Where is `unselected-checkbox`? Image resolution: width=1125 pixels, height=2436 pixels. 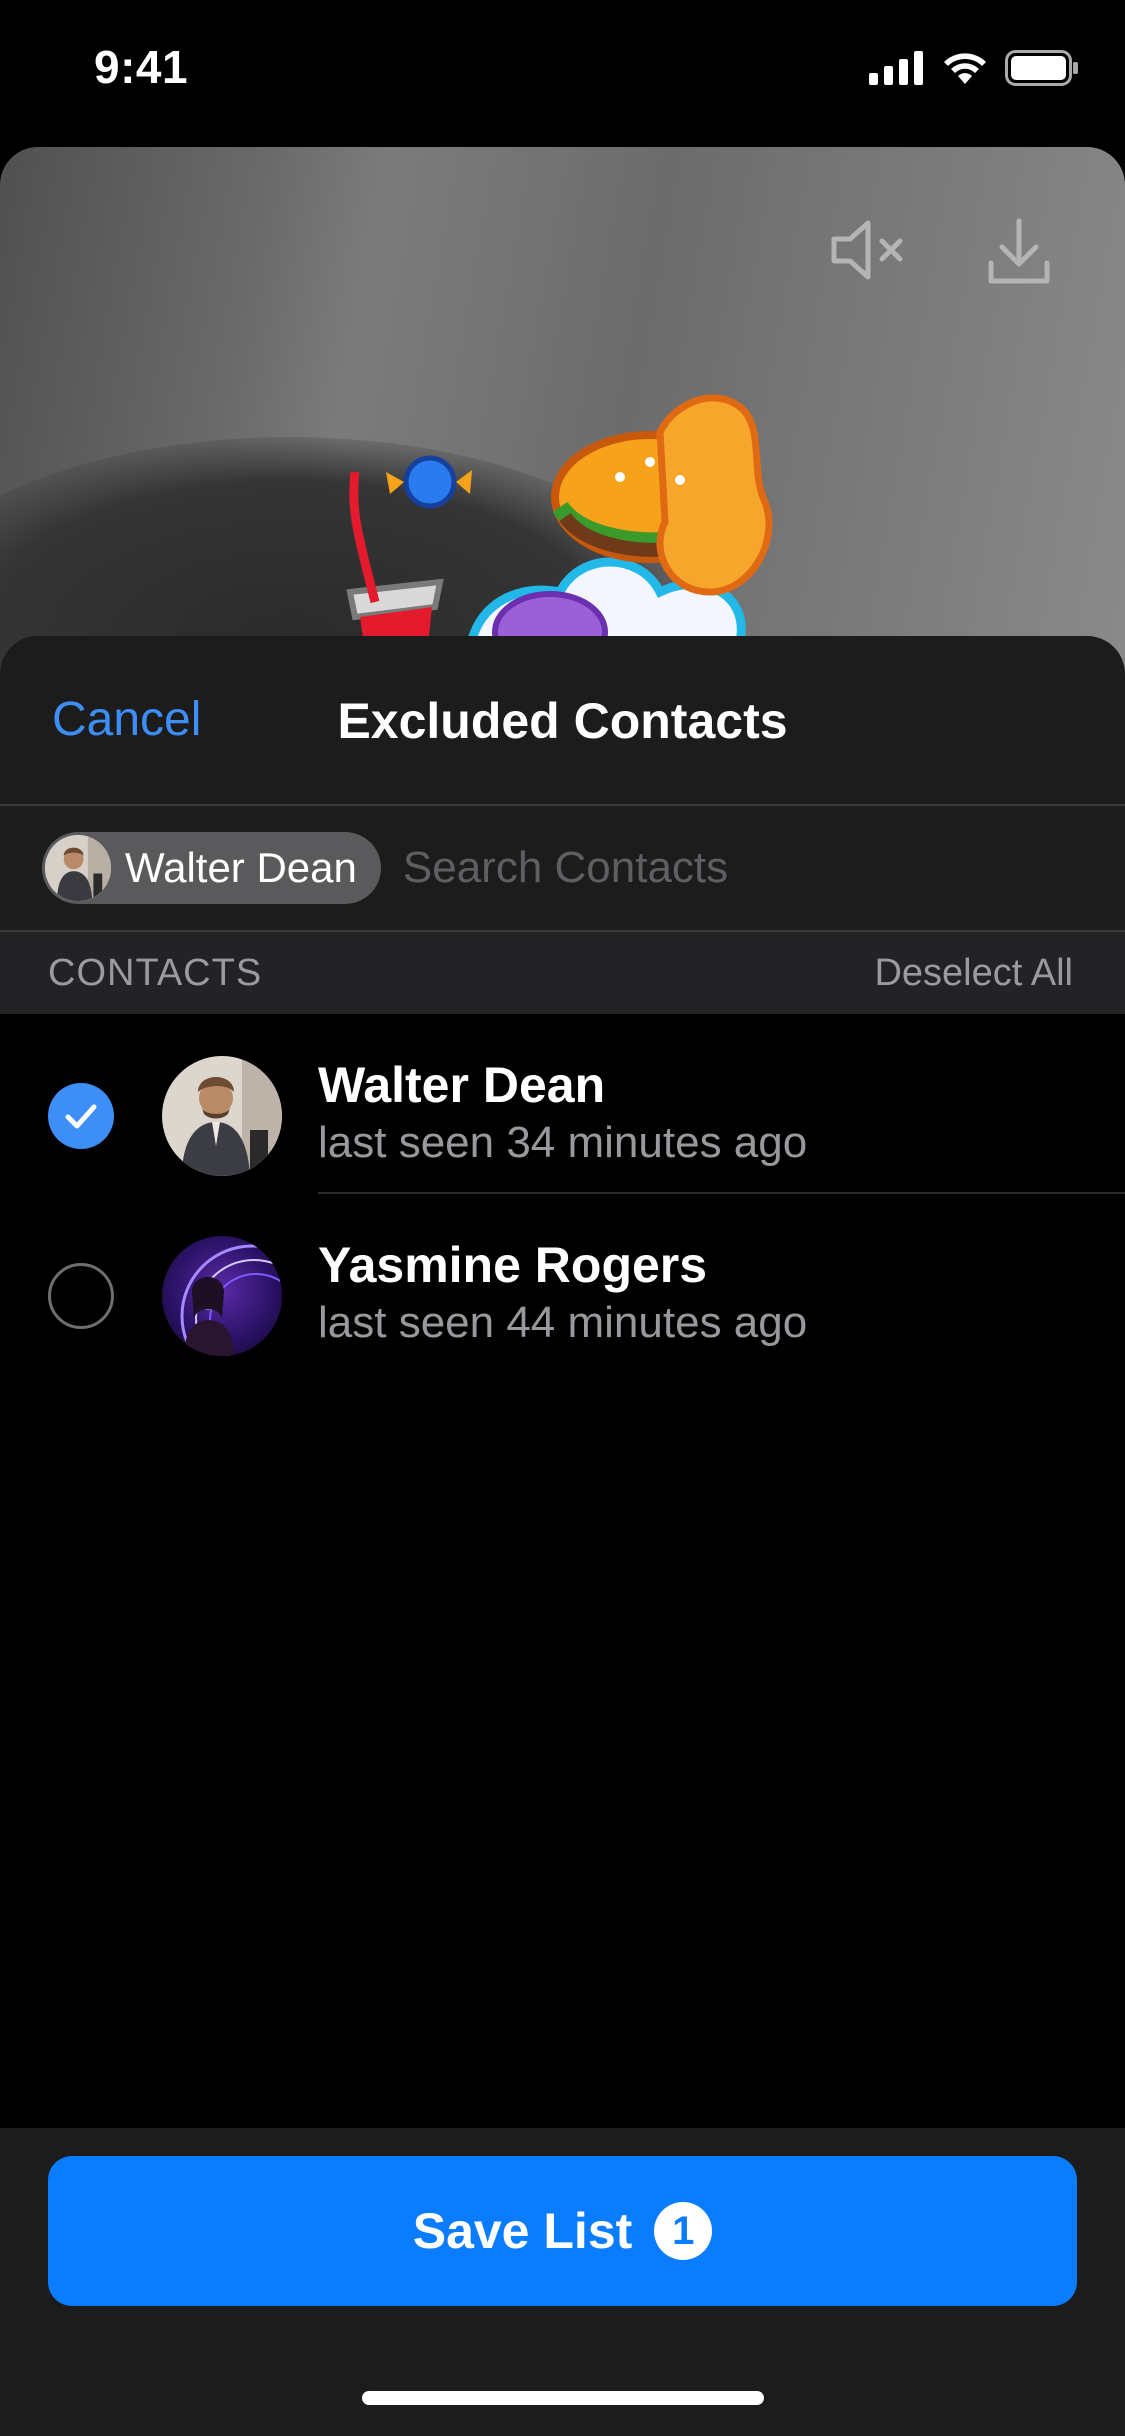 unselected-checkbox is located at coordinates (81, 1296).